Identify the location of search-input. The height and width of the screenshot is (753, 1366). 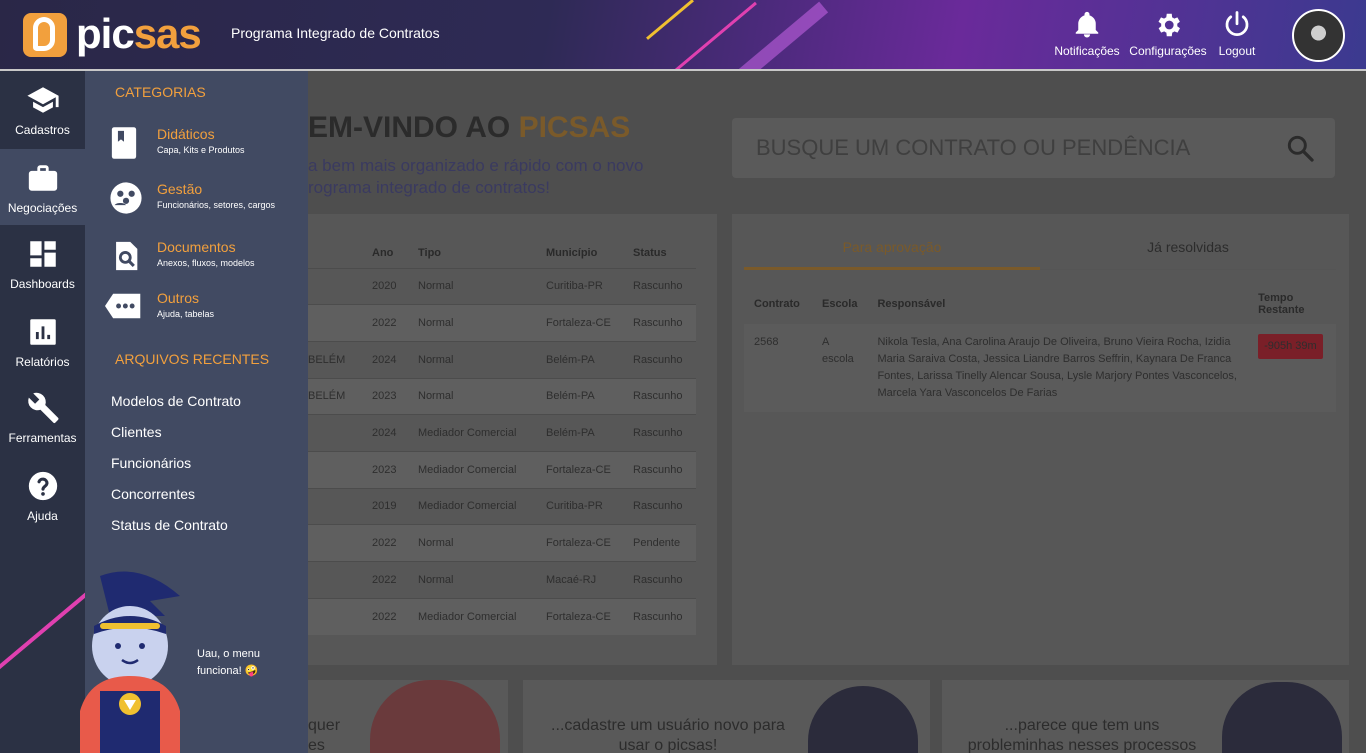
(1006, 148).